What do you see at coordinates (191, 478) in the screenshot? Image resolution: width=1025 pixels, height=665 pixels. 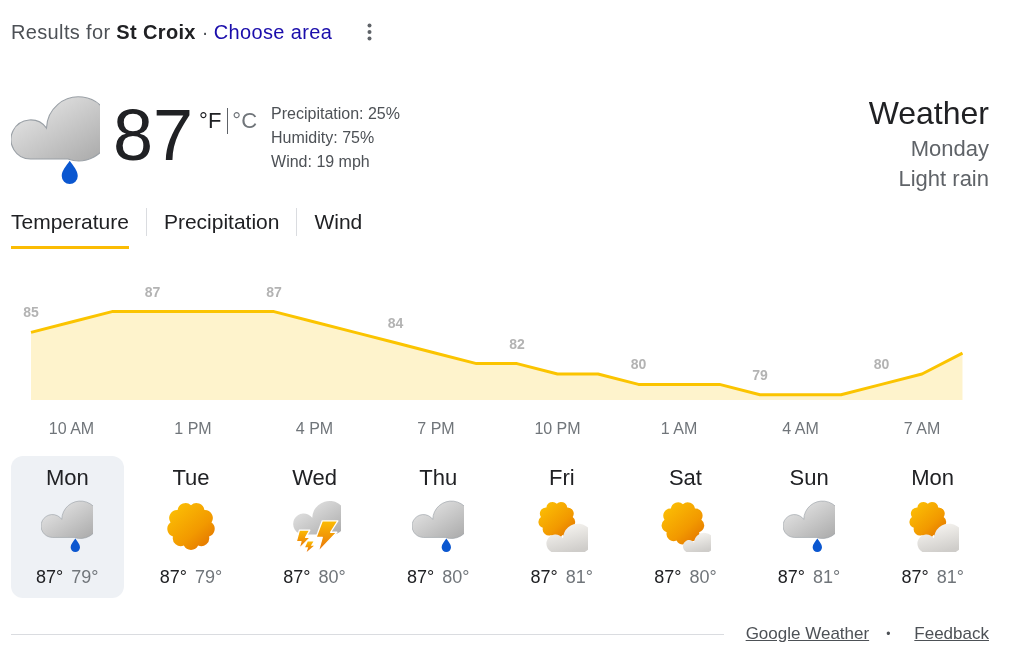 I see `day-name: Tue` at bounding box center [191, 478].